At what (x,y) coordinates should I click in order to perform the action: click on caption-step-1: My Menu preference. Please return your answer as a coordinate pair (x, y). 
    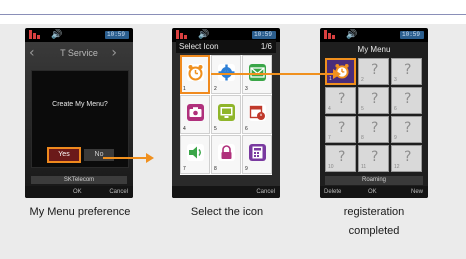
    Looking at the image, I should click on (80, 212).